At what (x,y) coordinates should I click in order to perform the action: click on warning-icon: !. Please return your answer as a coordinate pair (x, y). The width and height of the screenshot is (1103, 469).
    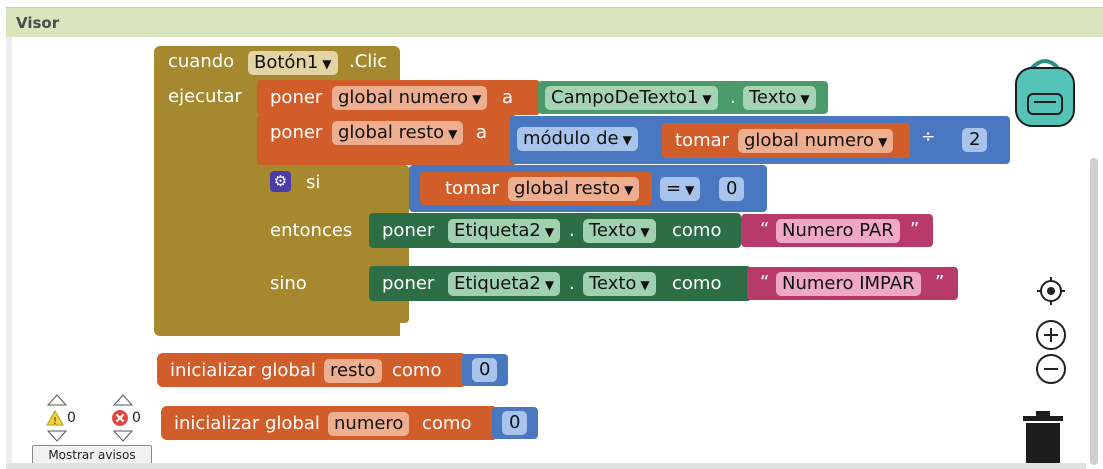
    Looking at the image, I should click on (55, 418).